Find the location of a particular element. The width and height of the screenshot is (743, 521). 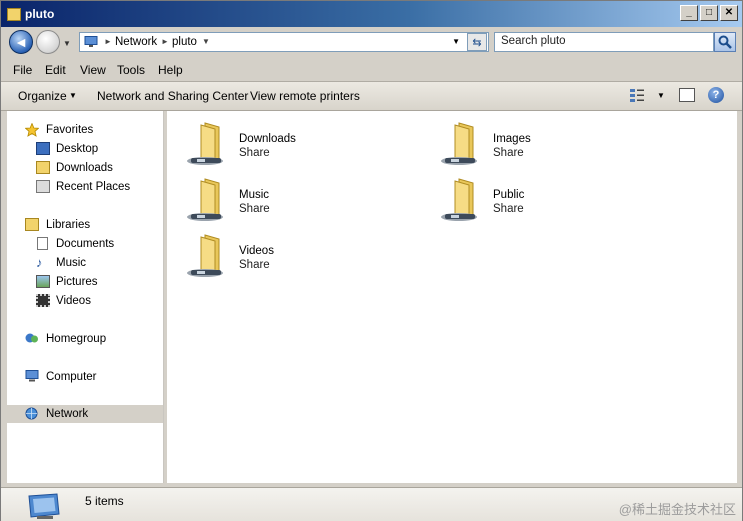

item-name: Videos is located at coordinates (256, 251).